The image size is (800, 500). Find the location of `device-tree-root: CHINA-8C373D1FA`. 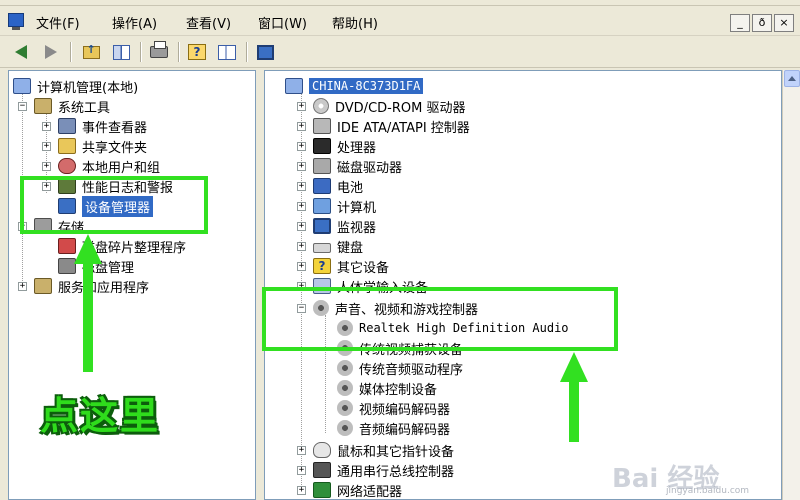

device-tree-root: CHINA-8C373D1FA is located at coordinates (354, 86).